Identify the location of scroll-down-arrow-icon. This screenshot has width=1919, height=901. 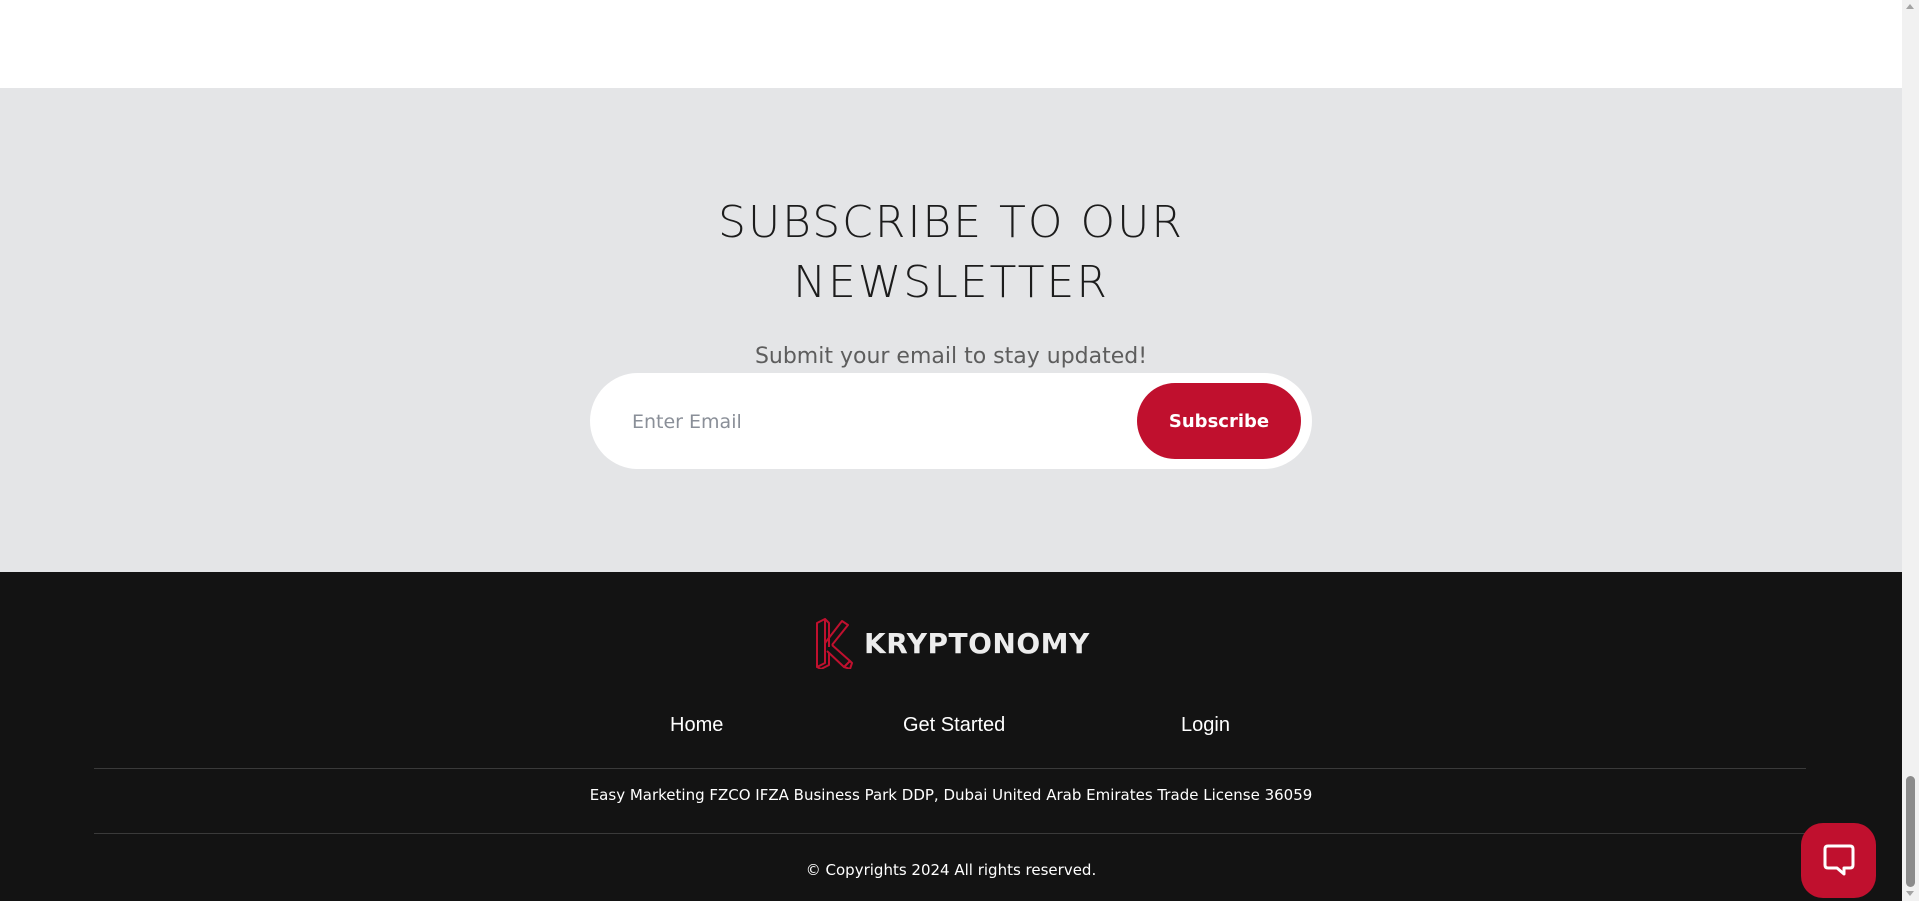
(1910, 893).